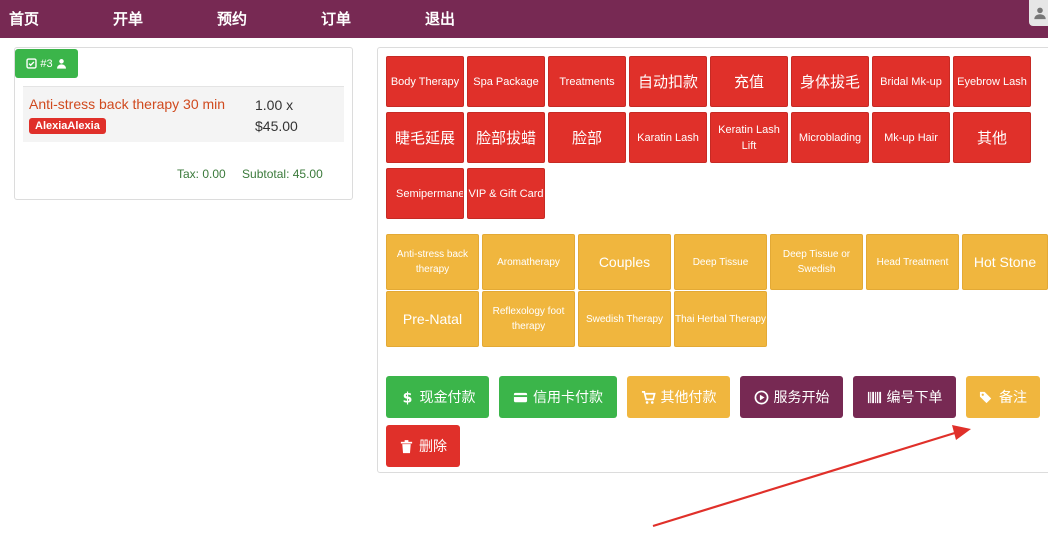 The width and height of the screenshot is (1048, 560). Describe the element at coordinates (506, 193) in the screenshot. I see `category-button: VIP & Gift Card` at that location.